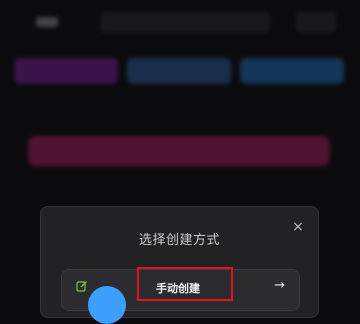 The height and width of the screenshot is (324, 360). Describe the element at coordinates (316, 22) in the screenshot. I see `top-right-button` at that location.